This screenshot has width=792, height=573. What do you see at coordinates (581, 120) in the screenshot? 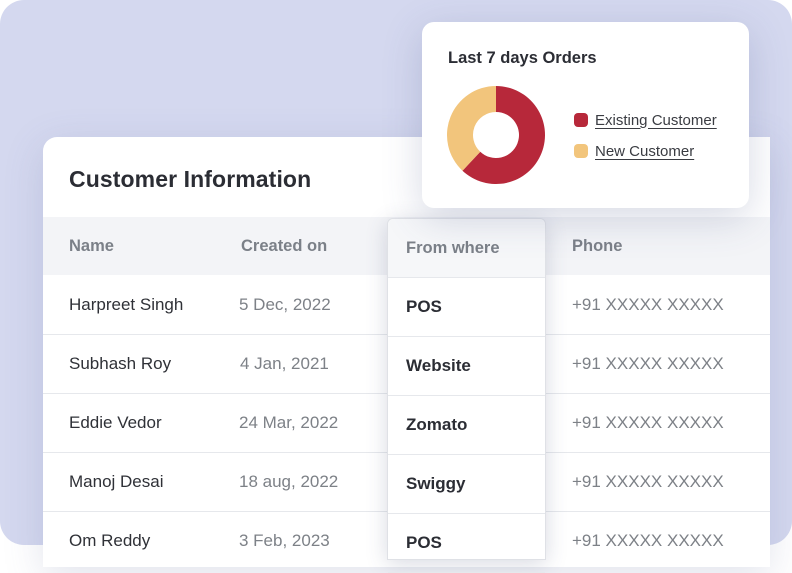
I see `legend-swatch-existing-customer` at bounding box center [581, 120].